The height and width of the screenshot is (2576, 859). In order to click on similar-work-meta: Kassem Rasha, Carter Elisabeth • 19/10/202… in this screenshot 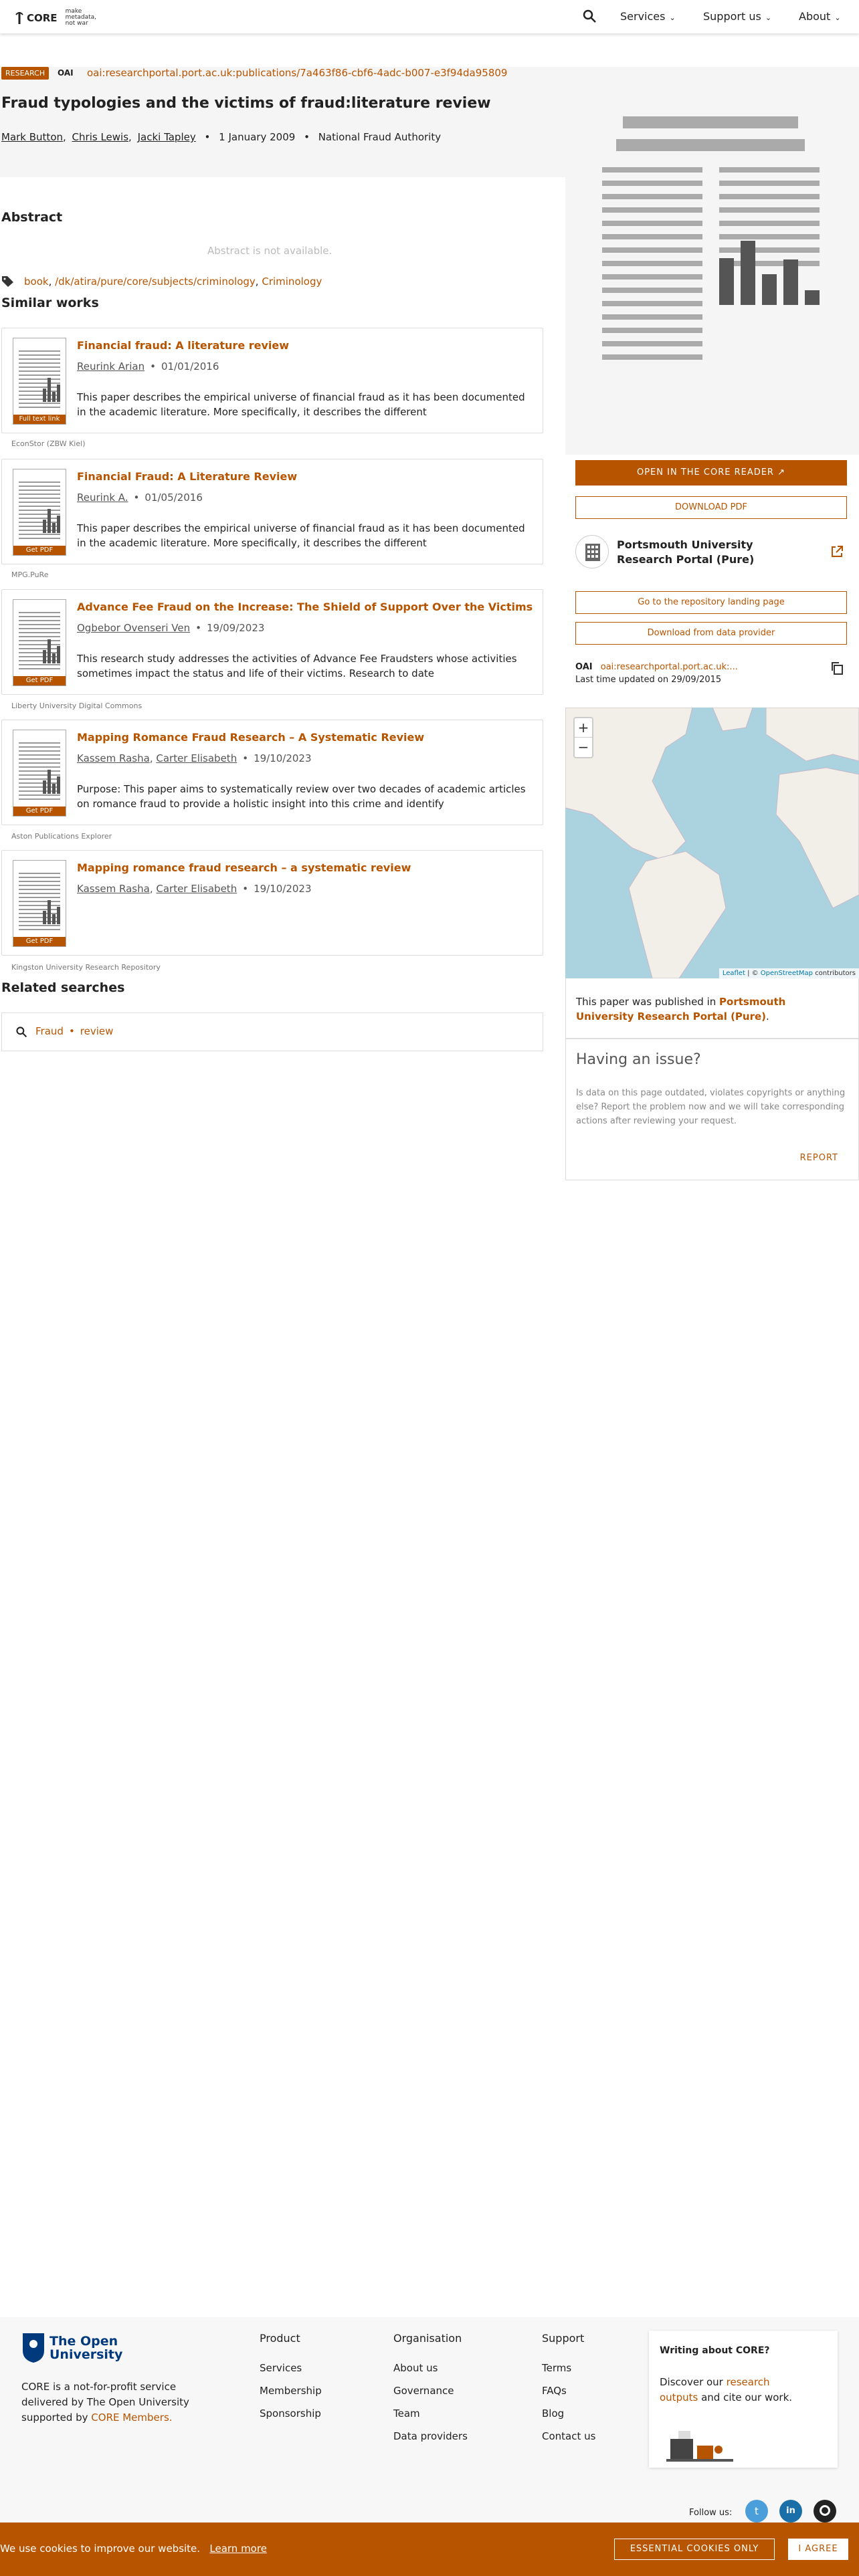, I will do `click(194, 889)`.